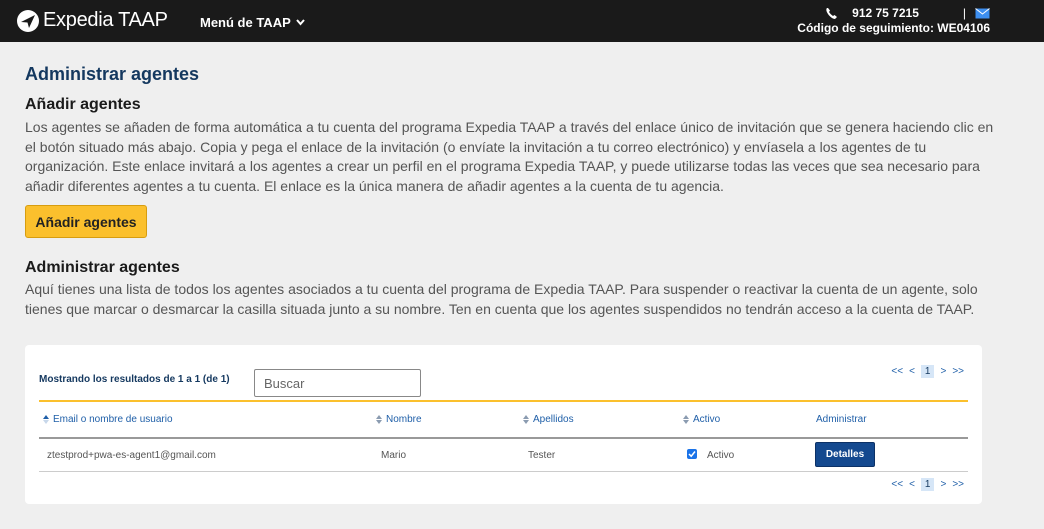 The width and height of the screenshot is (1044, 529). I want to click on table-row-divider, so click(503, 471).